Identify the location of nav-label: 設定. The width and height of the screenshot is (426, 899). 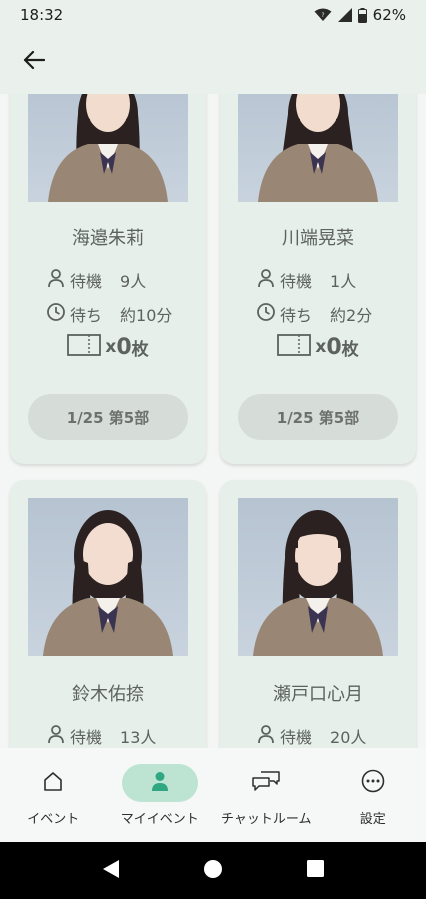
(372, 819).